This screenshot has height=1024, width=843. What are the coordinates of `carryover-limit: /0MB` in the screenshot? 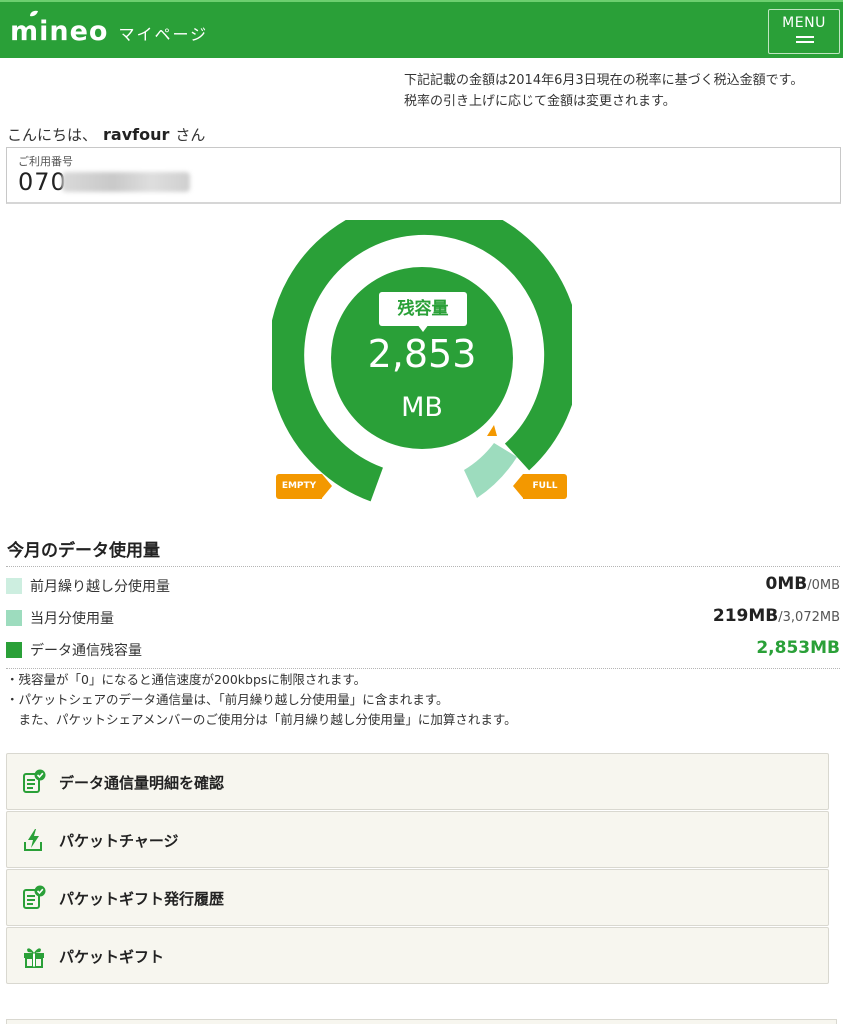 It's located at (823, 585).